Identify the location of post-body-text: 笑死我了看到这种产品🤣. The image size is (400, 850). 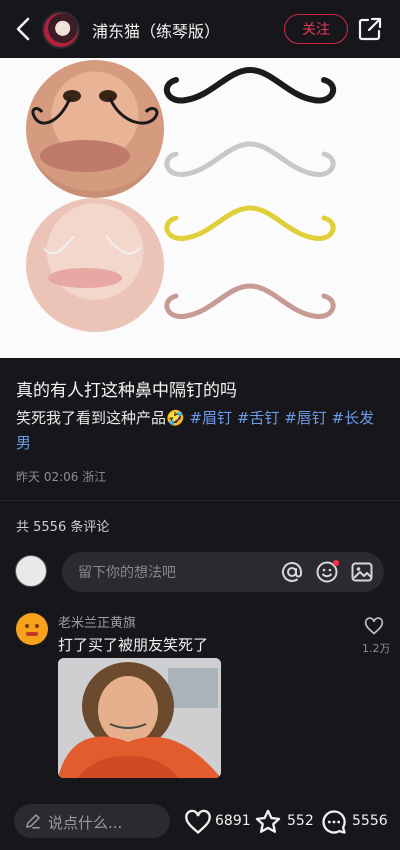
(100, 418).